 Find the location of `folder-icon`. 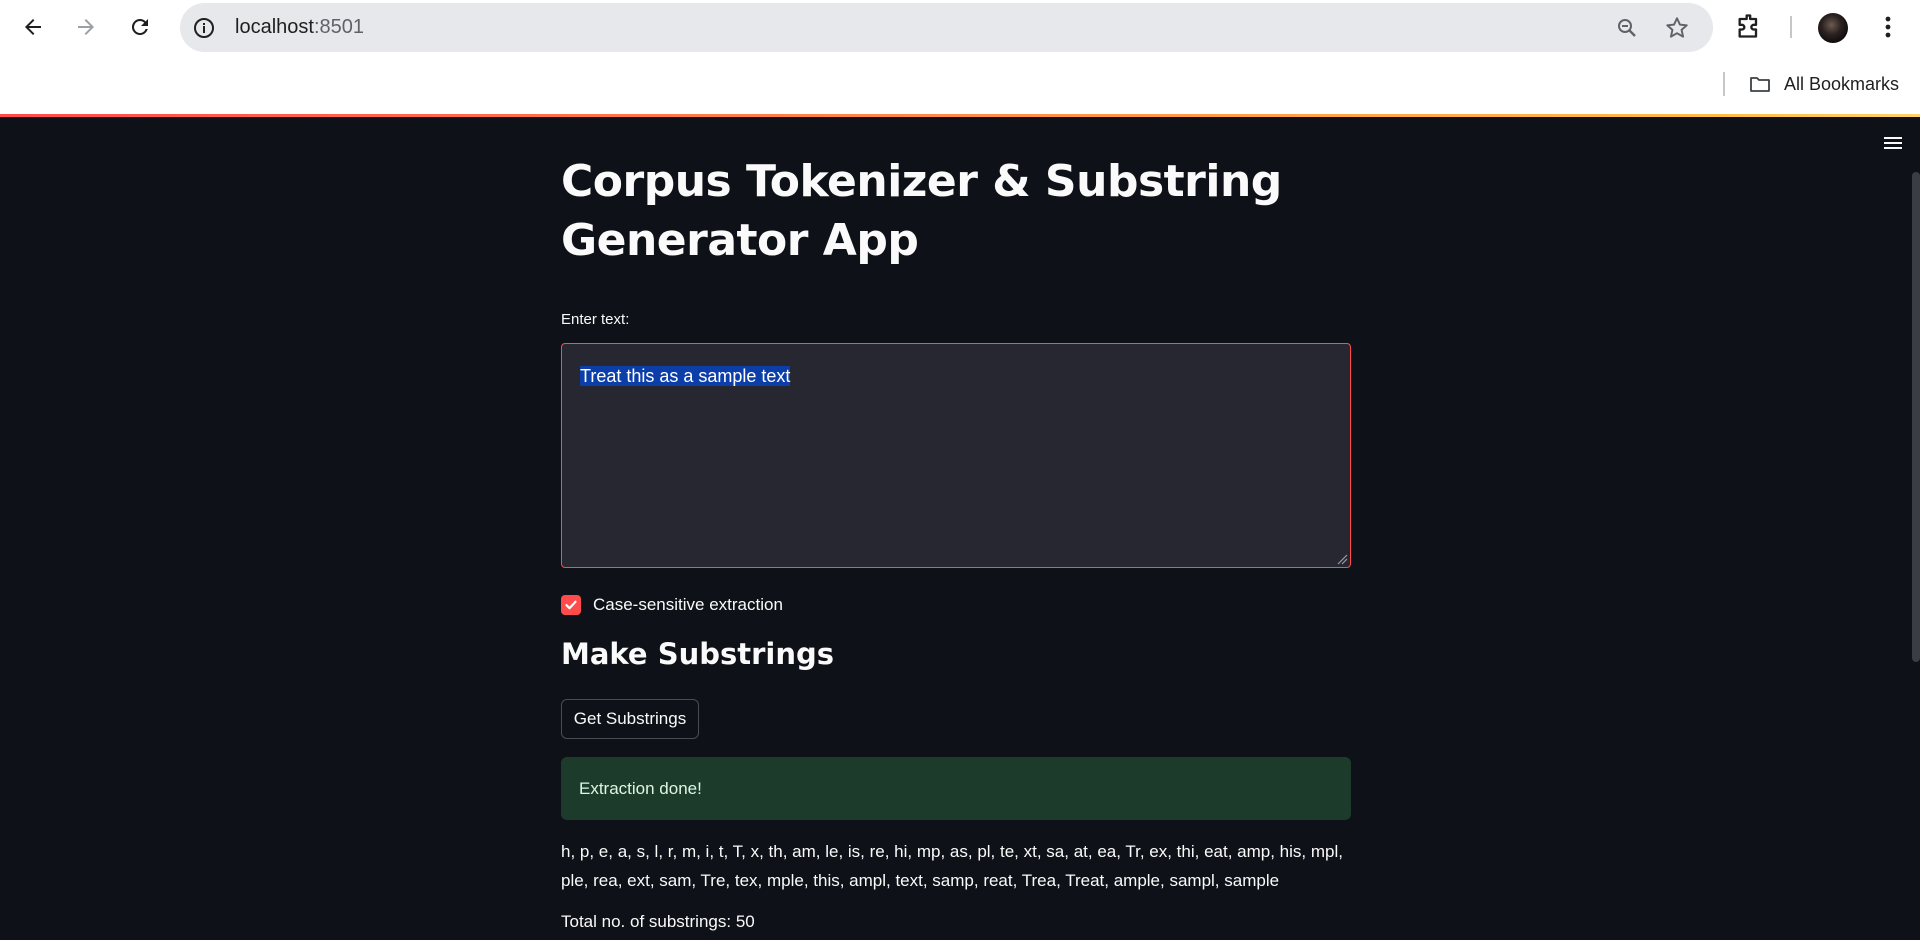

folder-icon is located at coordinates (1760, 84).